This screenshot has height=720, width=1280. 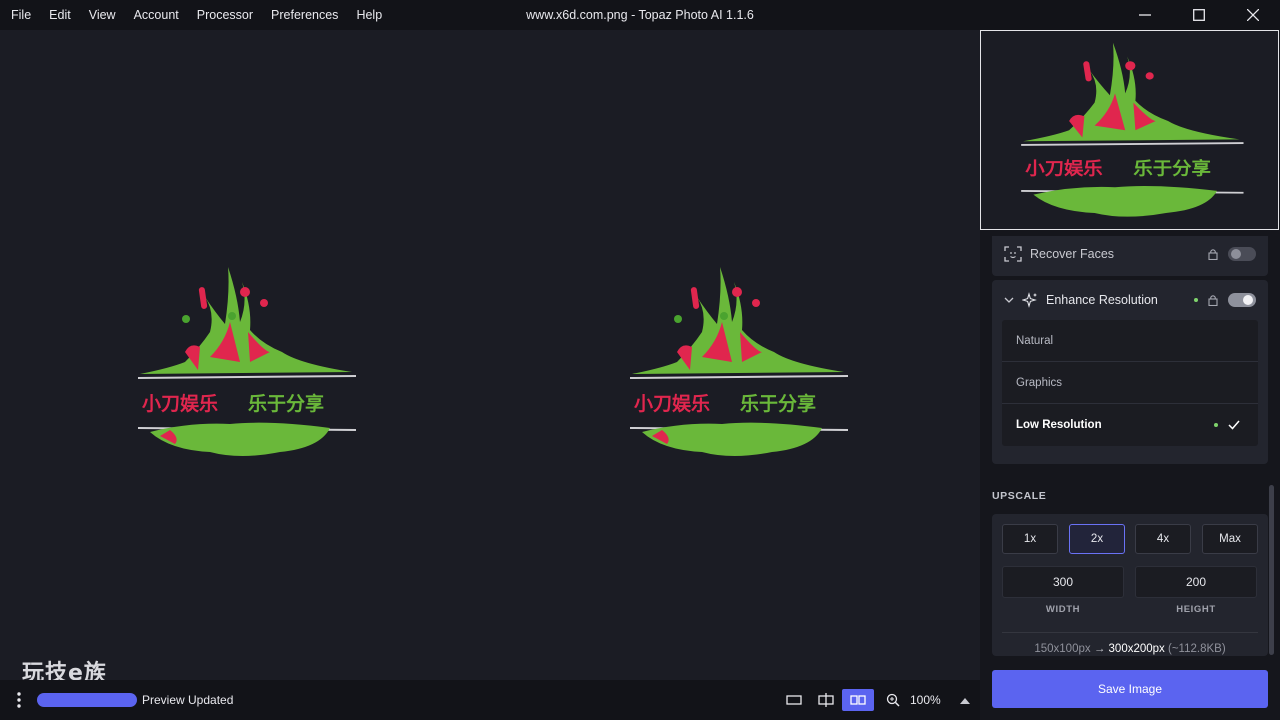 I want to click on maximize-icon, so click(x=1199, y=15).